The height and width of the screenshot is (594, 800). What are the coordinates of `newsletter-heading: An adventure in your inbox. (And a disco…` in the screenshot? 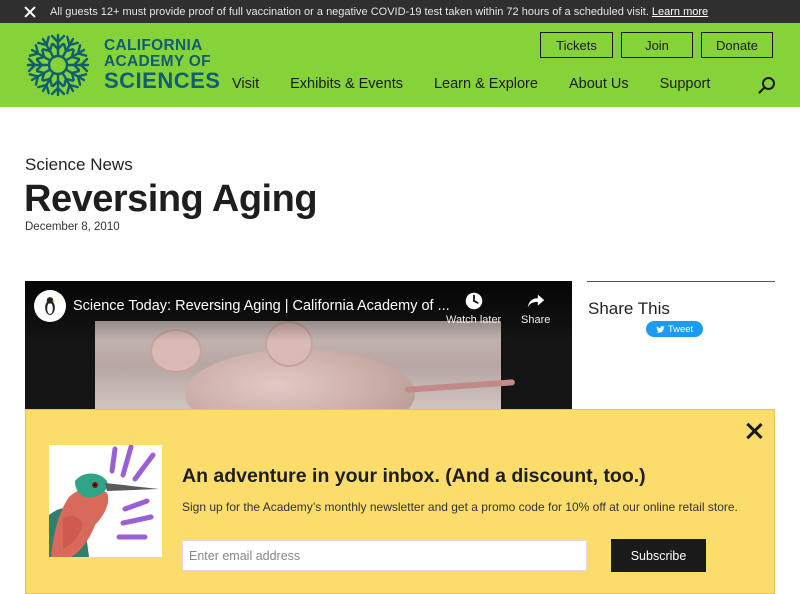 It's located at (414, 476).